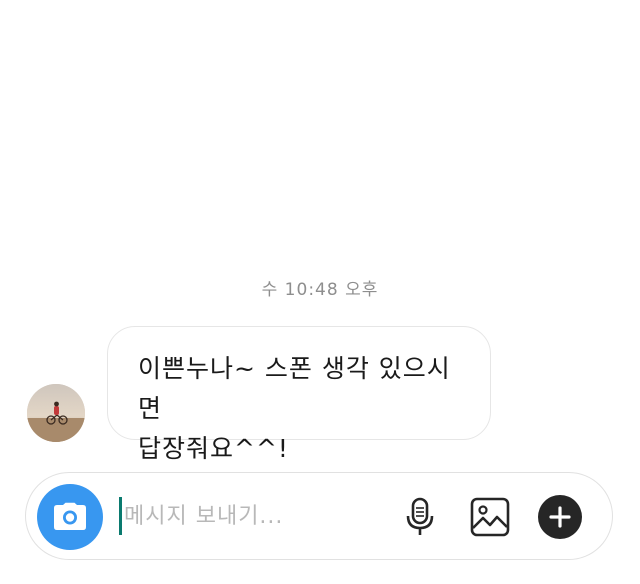 The width and height of the screenshot is (640, 584). I want to click on profile-photo-icon, so click(56, 413).